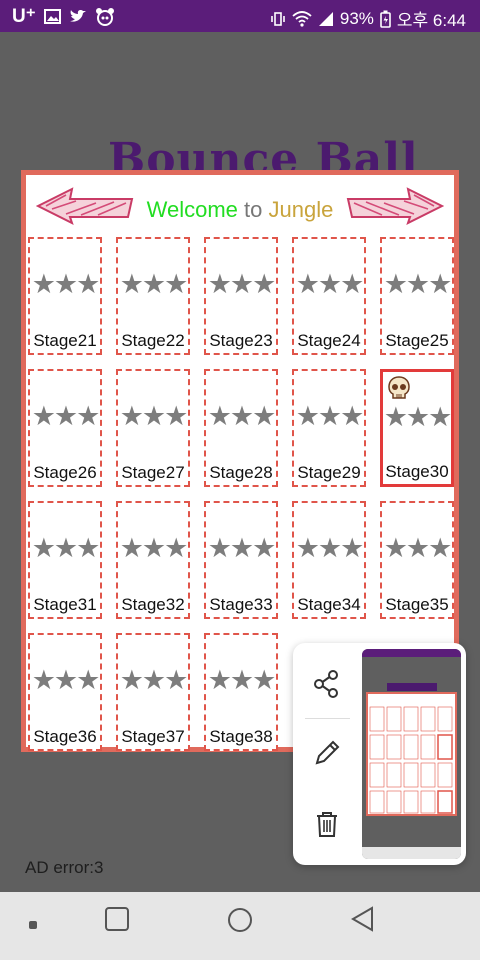 The image size is (480, 960). What do you see at coordinates (65, 604) in the screenshot?
I see `stage-label: Stage31` at bounding box center [65, 604].